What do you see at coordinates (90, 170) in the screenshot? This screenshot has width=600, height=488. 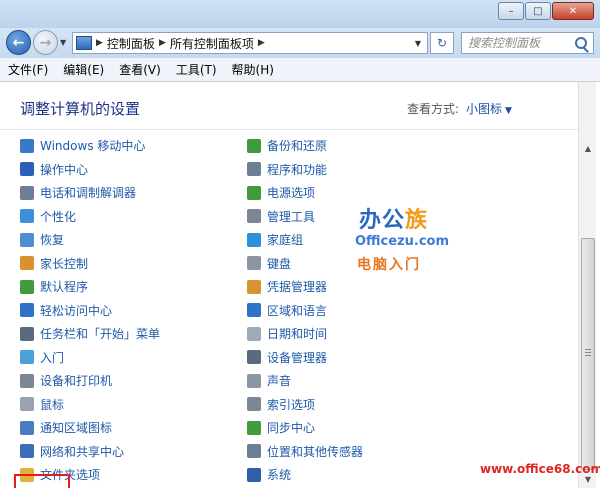 I see `control-panel-item: 操作中心` at bounding box center [90, 170].